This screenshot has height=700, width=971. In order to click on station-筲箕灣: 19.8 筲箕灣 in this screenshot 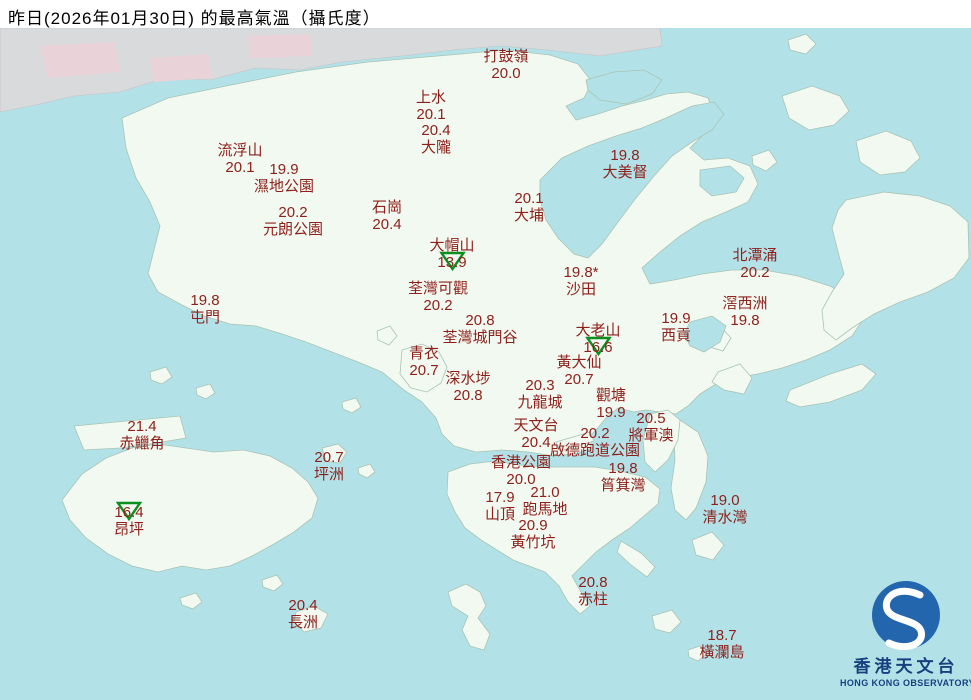, I will do `click(622, 477)`.